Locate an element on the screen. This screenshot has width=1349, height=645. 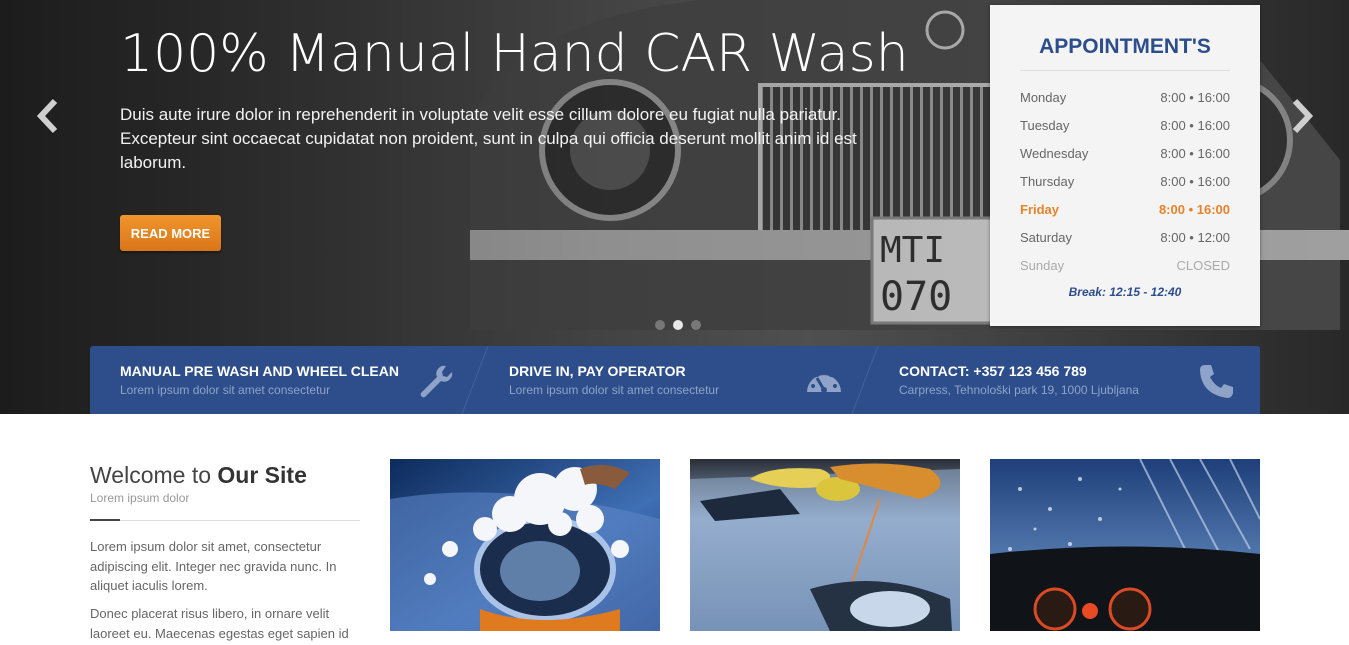
feature-title: MANUAL PRE WASH AND WHEEL CLEAN is located at coordinates (259, 371).